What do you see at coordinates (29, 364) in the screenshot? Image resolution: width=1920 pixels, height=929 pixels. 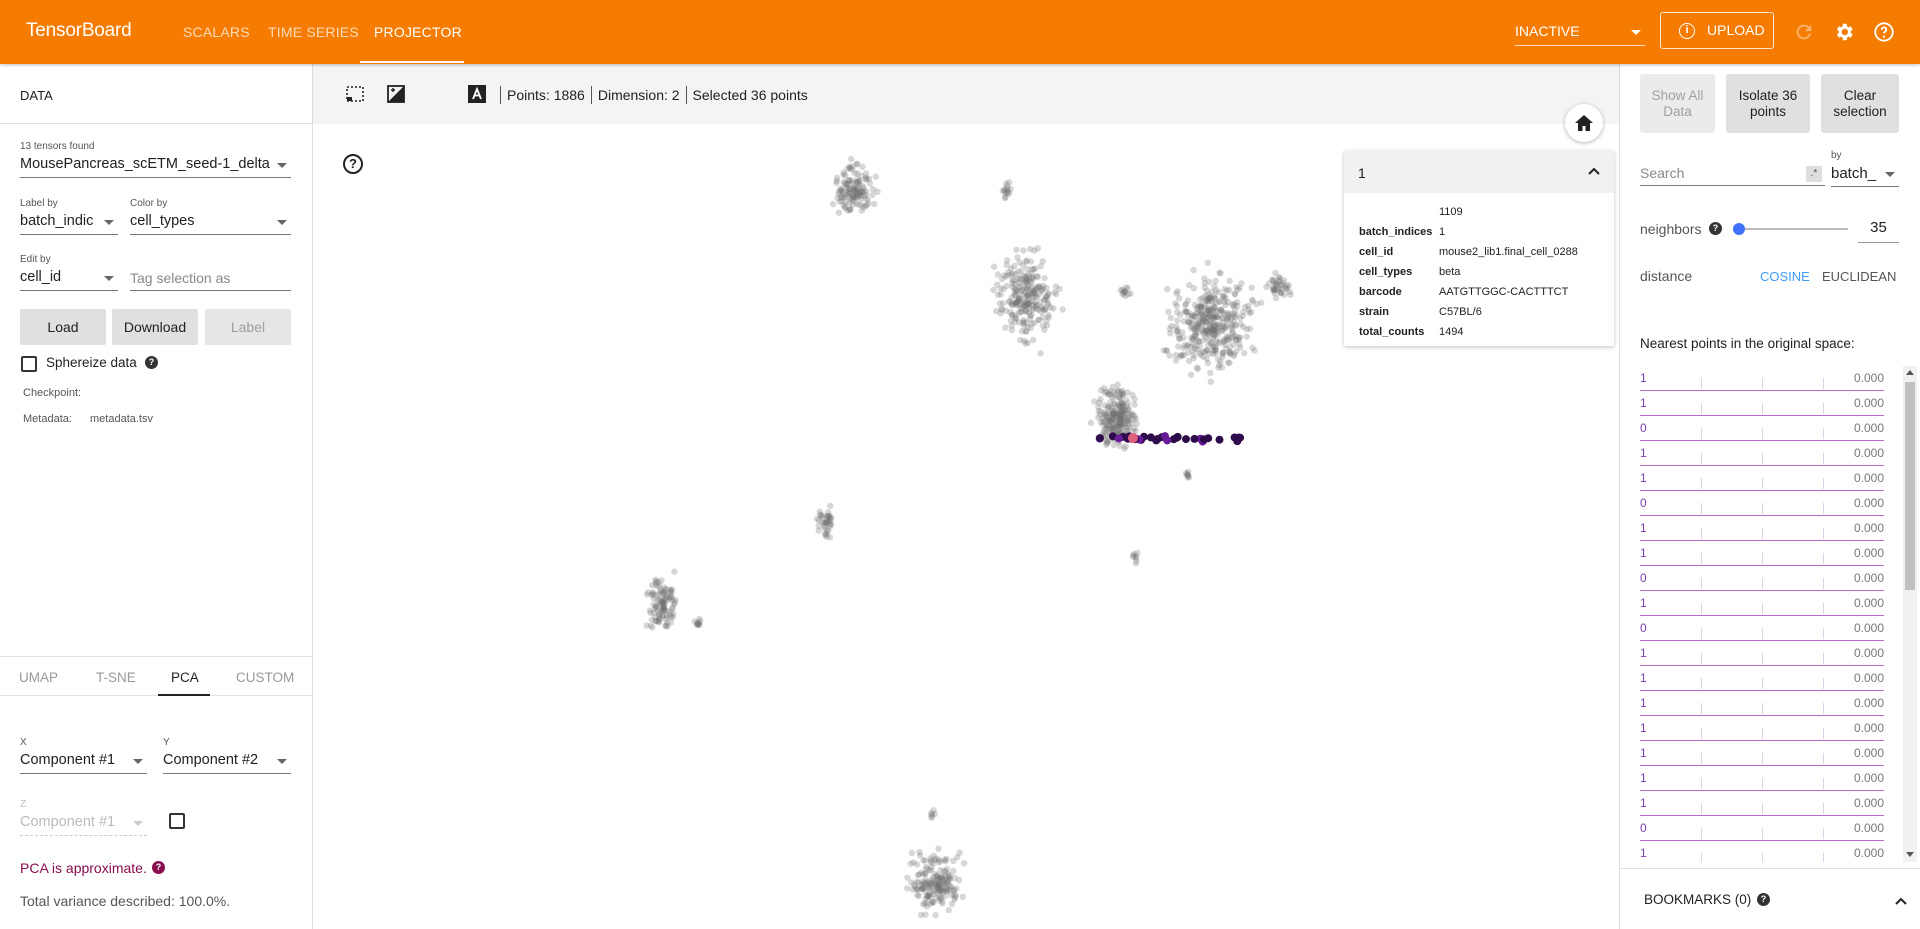 I see `sphereize-checkbox` at bounding box center [29, 364].